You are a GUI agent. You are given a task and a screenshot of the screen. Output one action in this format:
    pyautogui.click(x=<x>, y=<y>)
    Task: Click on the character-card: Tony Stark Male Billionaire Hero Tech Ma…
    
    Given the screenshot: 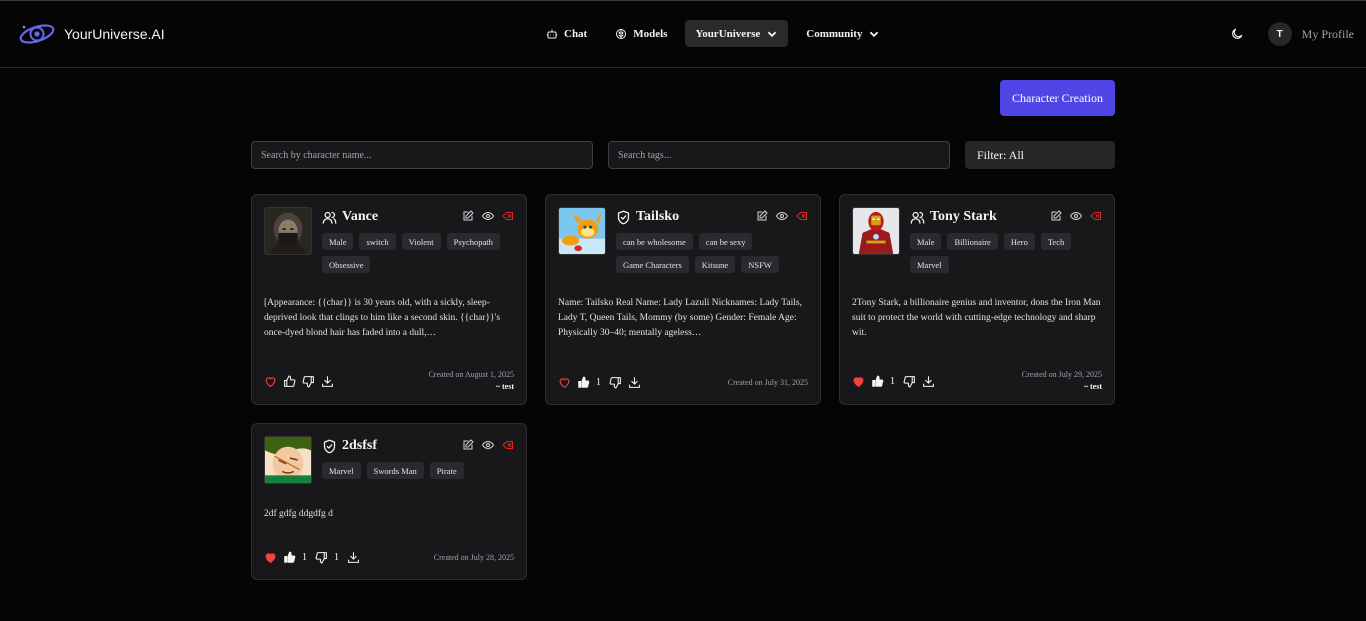 What is the action you would take?
    pyautogui.click(x=977, y=299)
    